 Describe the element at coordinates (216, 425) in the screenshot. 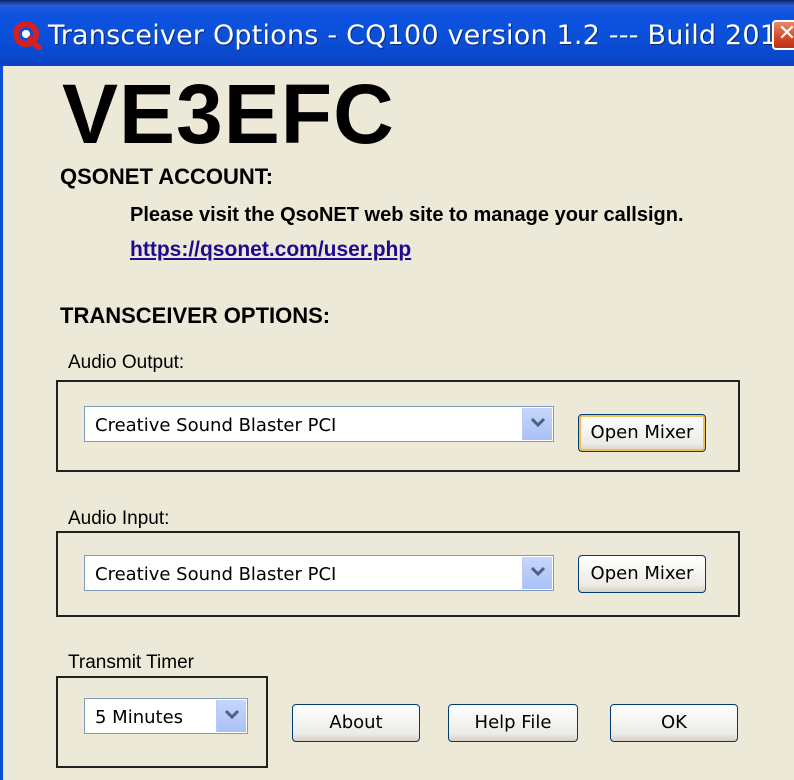

I see `audio-output-value: Creative Sound Blaster PCI` at that location.